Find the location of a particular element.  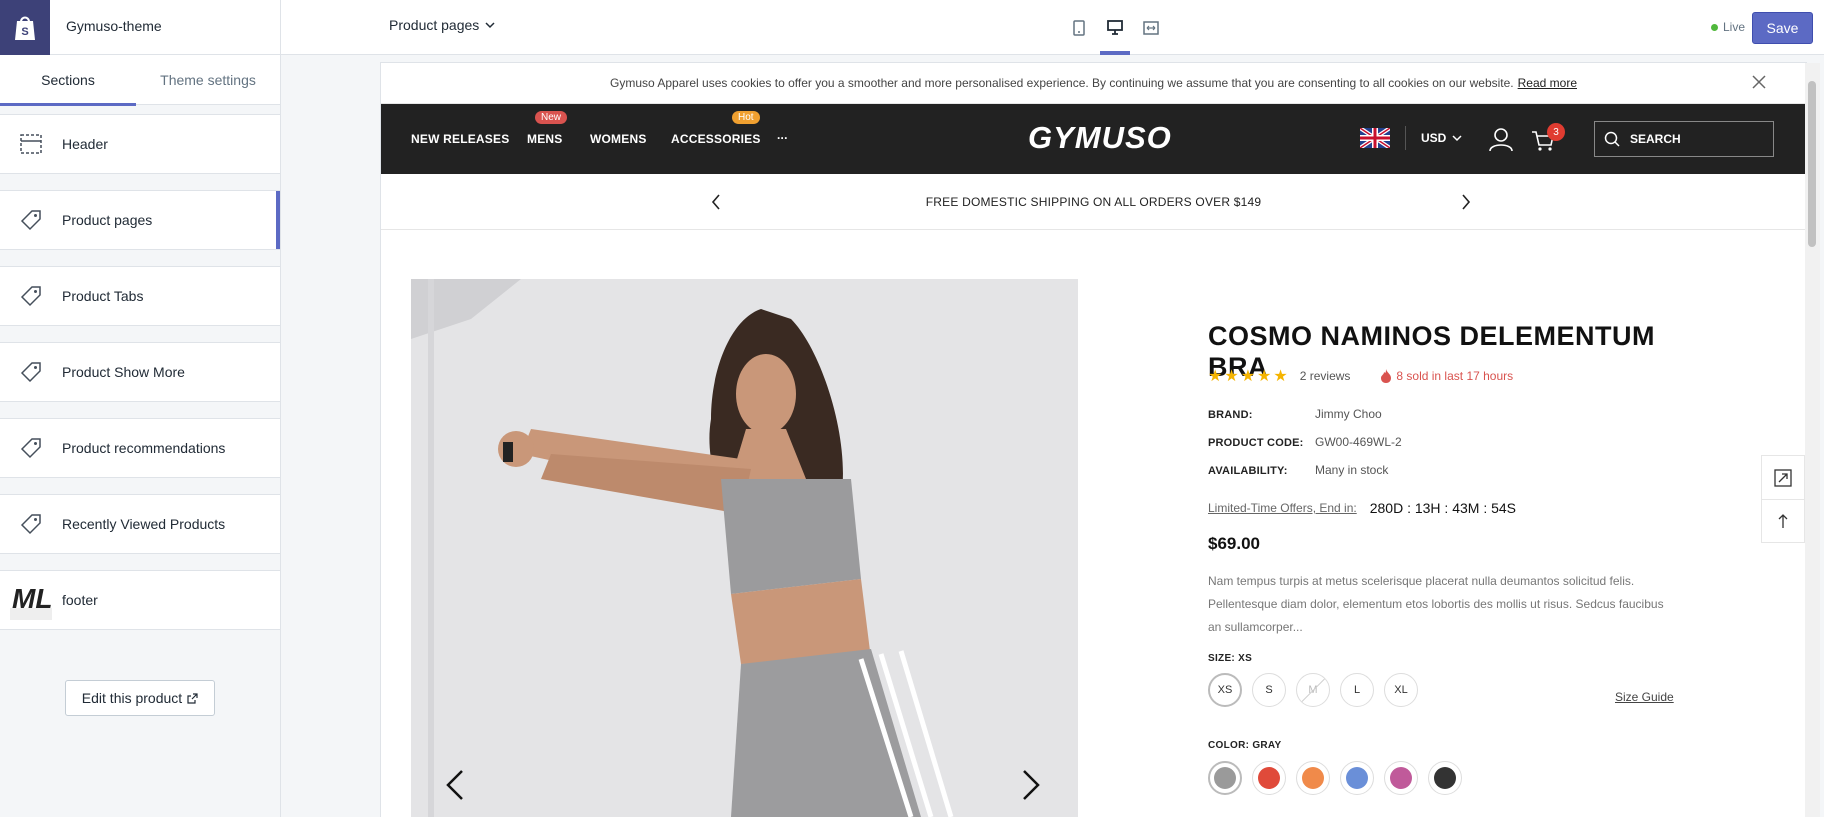

currency-label: USD is located at coordinates (1434, 138).